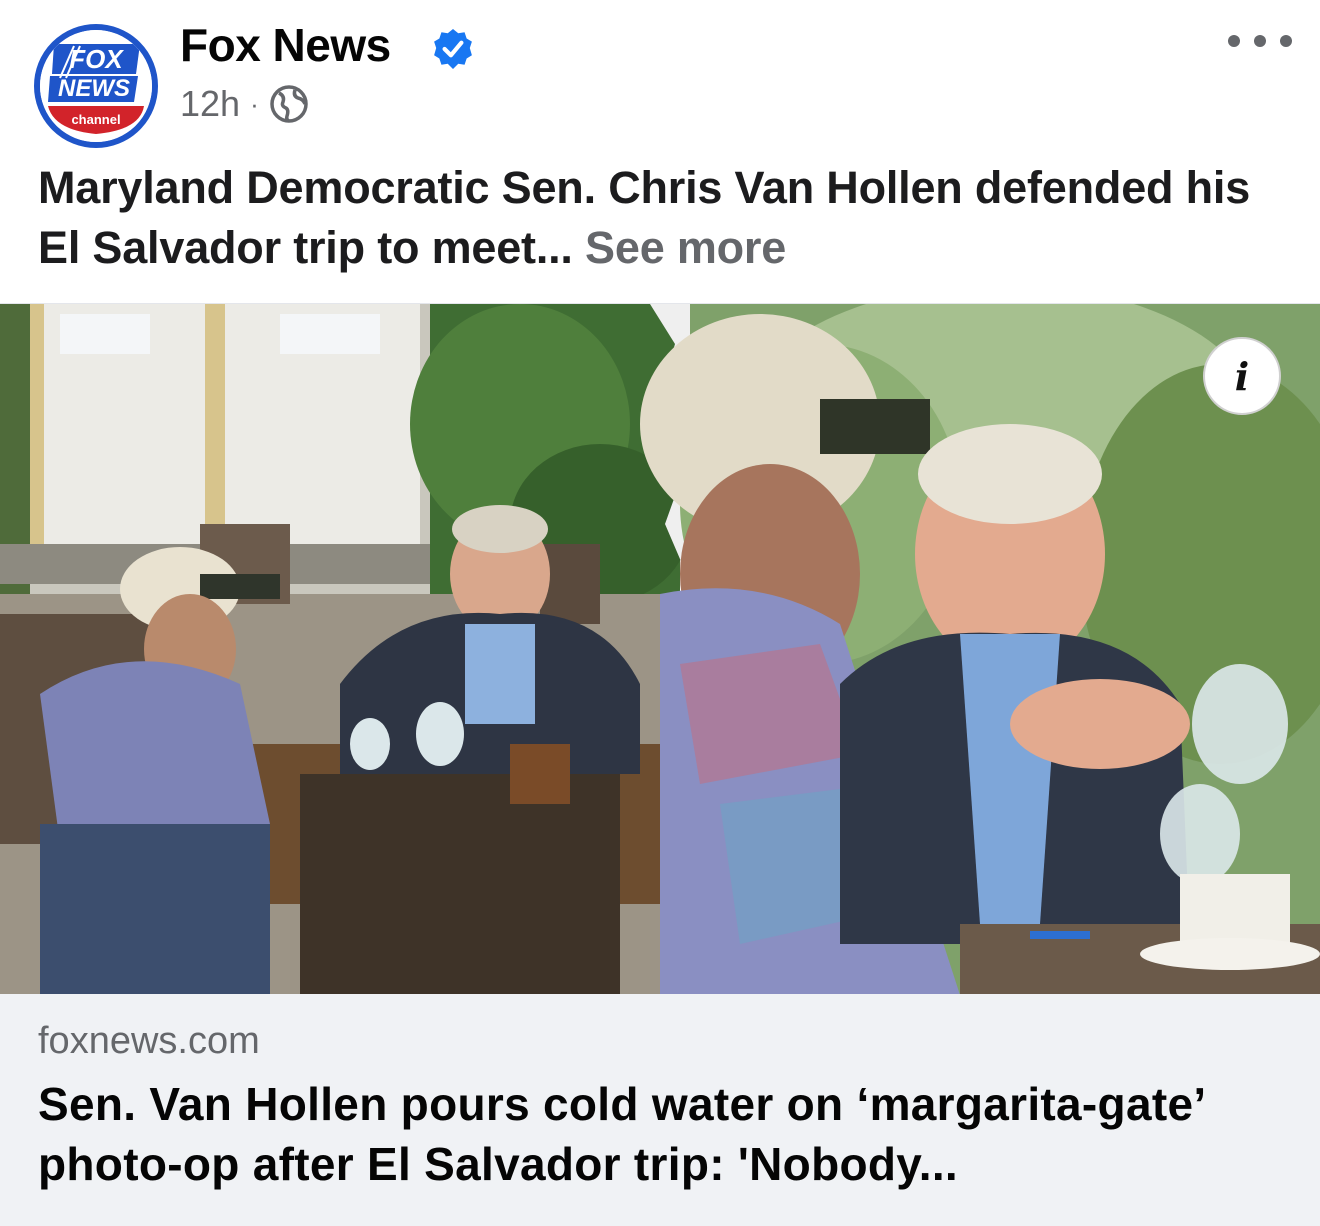 The image size is (1320, 1226). What do you see at coordinates (96, 59) in the screenshot?
I see `logo-text-fox: FOX` at bounding box center [96, 59].